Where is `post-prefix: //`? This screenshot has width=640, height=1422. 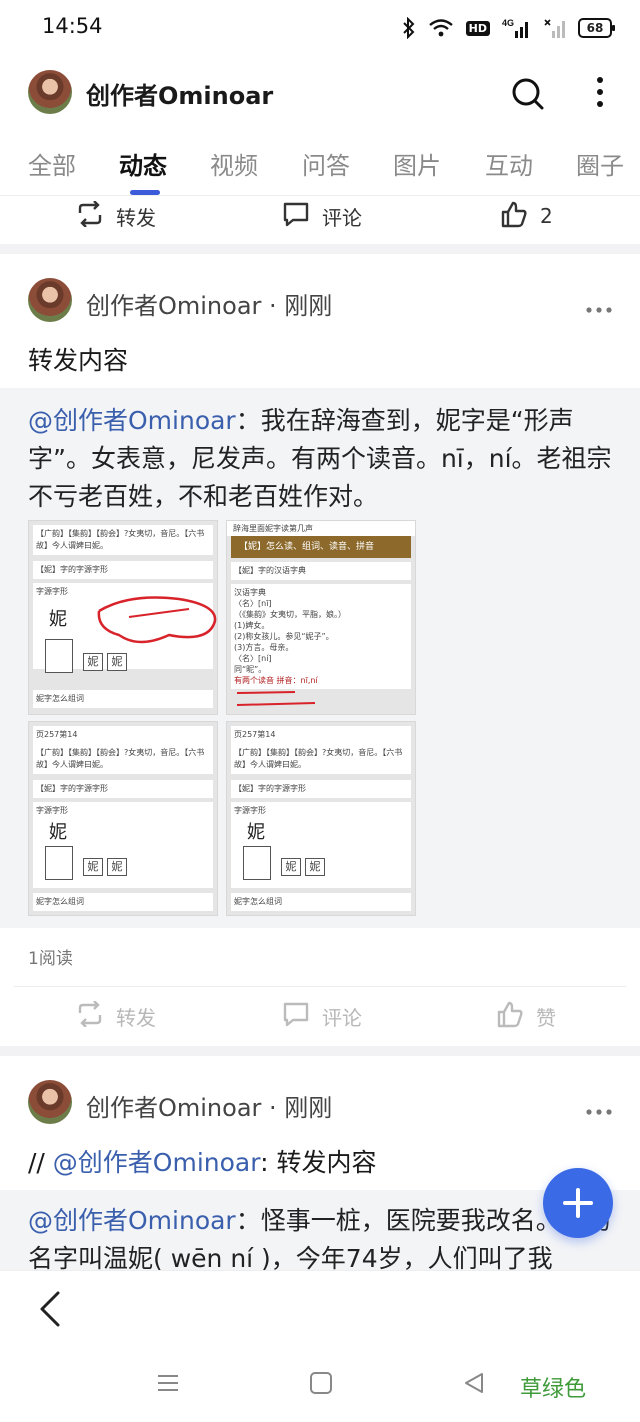 post-prefix: // is located at coordinates (40, 1162).